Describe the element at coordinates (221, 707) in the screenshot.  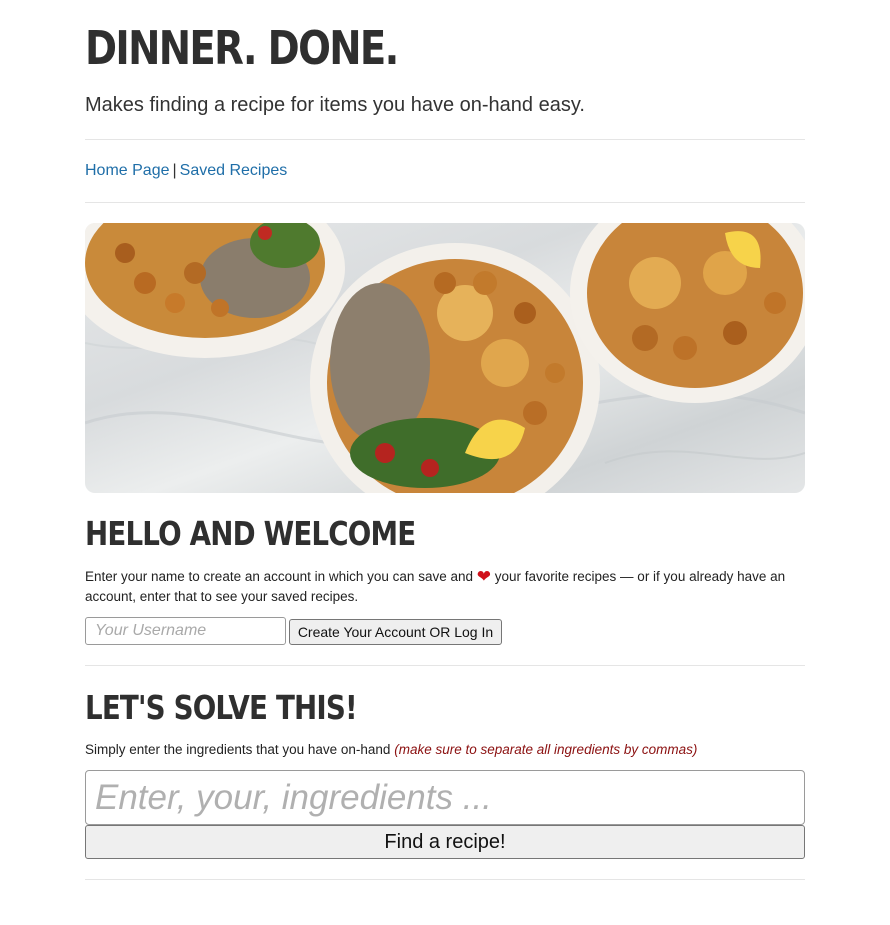
I see `solve-heading: Let's solve this!` at that location.